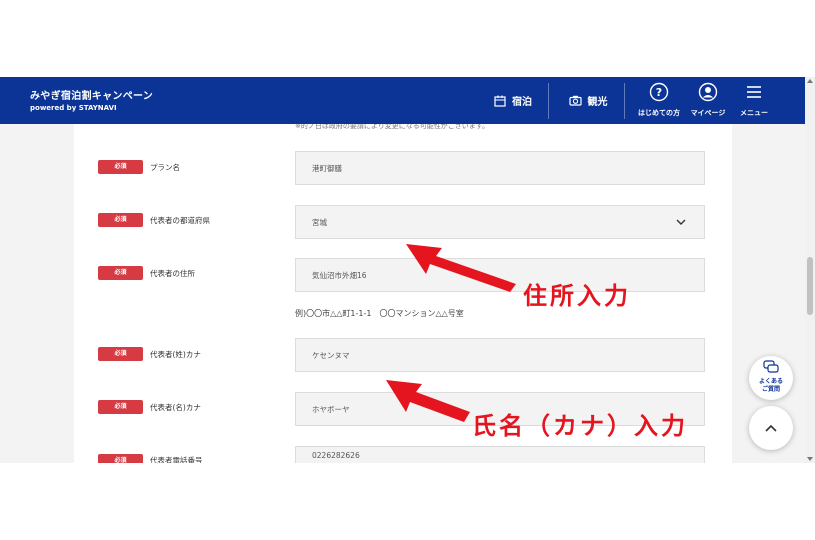 The width and height of the screenshot is (815, 540). I want to click on camera-icon, so click(575, 100).